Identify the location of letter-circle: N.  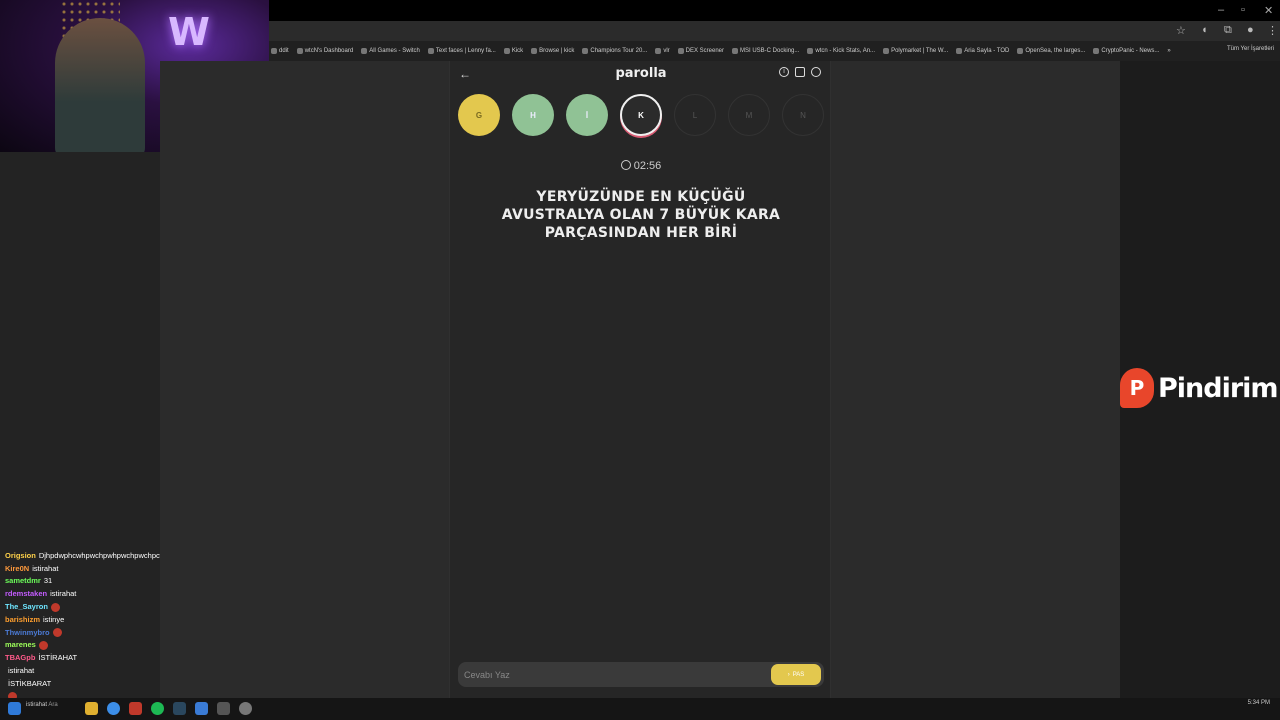
(803, 115).